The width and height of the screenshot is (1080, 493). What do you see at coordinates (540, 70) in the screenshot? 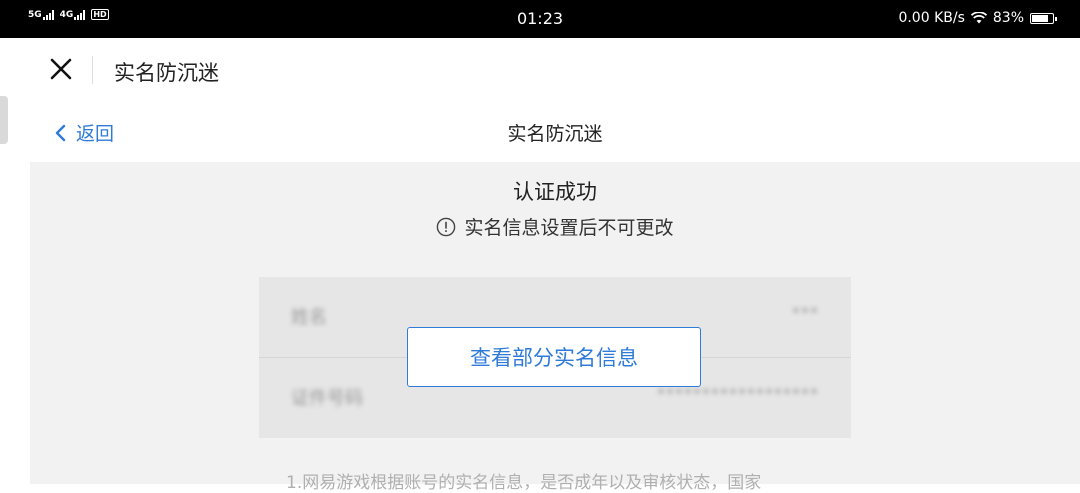
I see `outer-nav-bar: 实名防沉迷` at bounding box center [540, 70].